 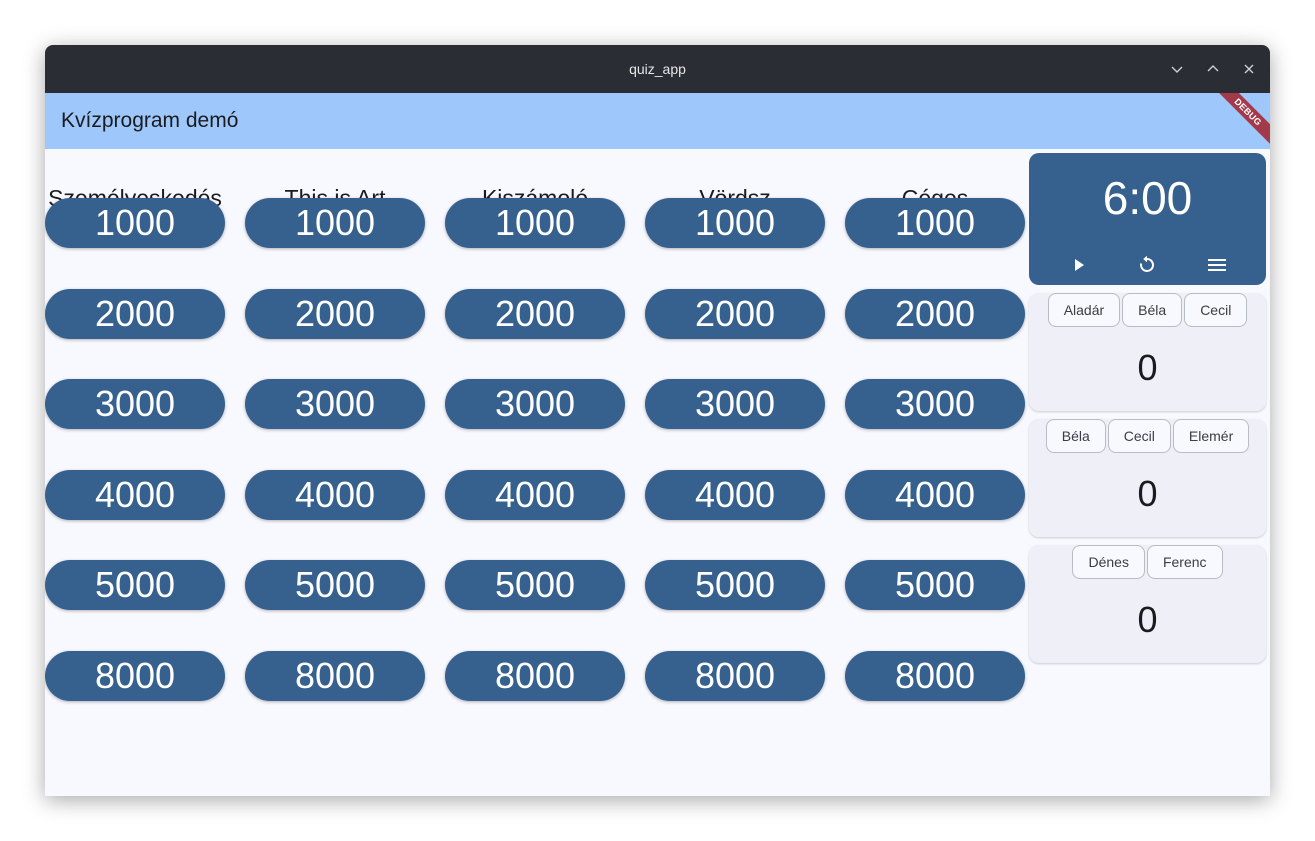 What do you see at coordinates (1108, 562) in the screenshot?
I see `member-chip: Dénes` at bounding box center [1108, 562].